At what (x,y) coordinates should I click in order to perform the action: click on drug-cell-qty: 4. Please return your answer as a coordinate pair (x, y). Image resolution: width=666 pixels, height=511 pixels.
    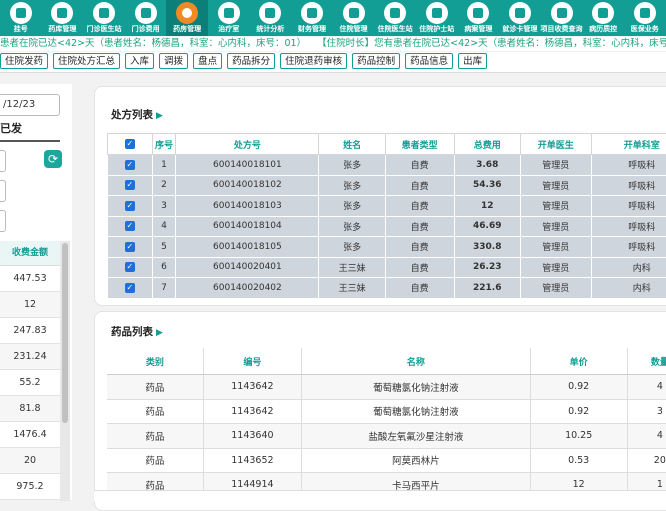
    Looking at the image, I should click on (646, 387).